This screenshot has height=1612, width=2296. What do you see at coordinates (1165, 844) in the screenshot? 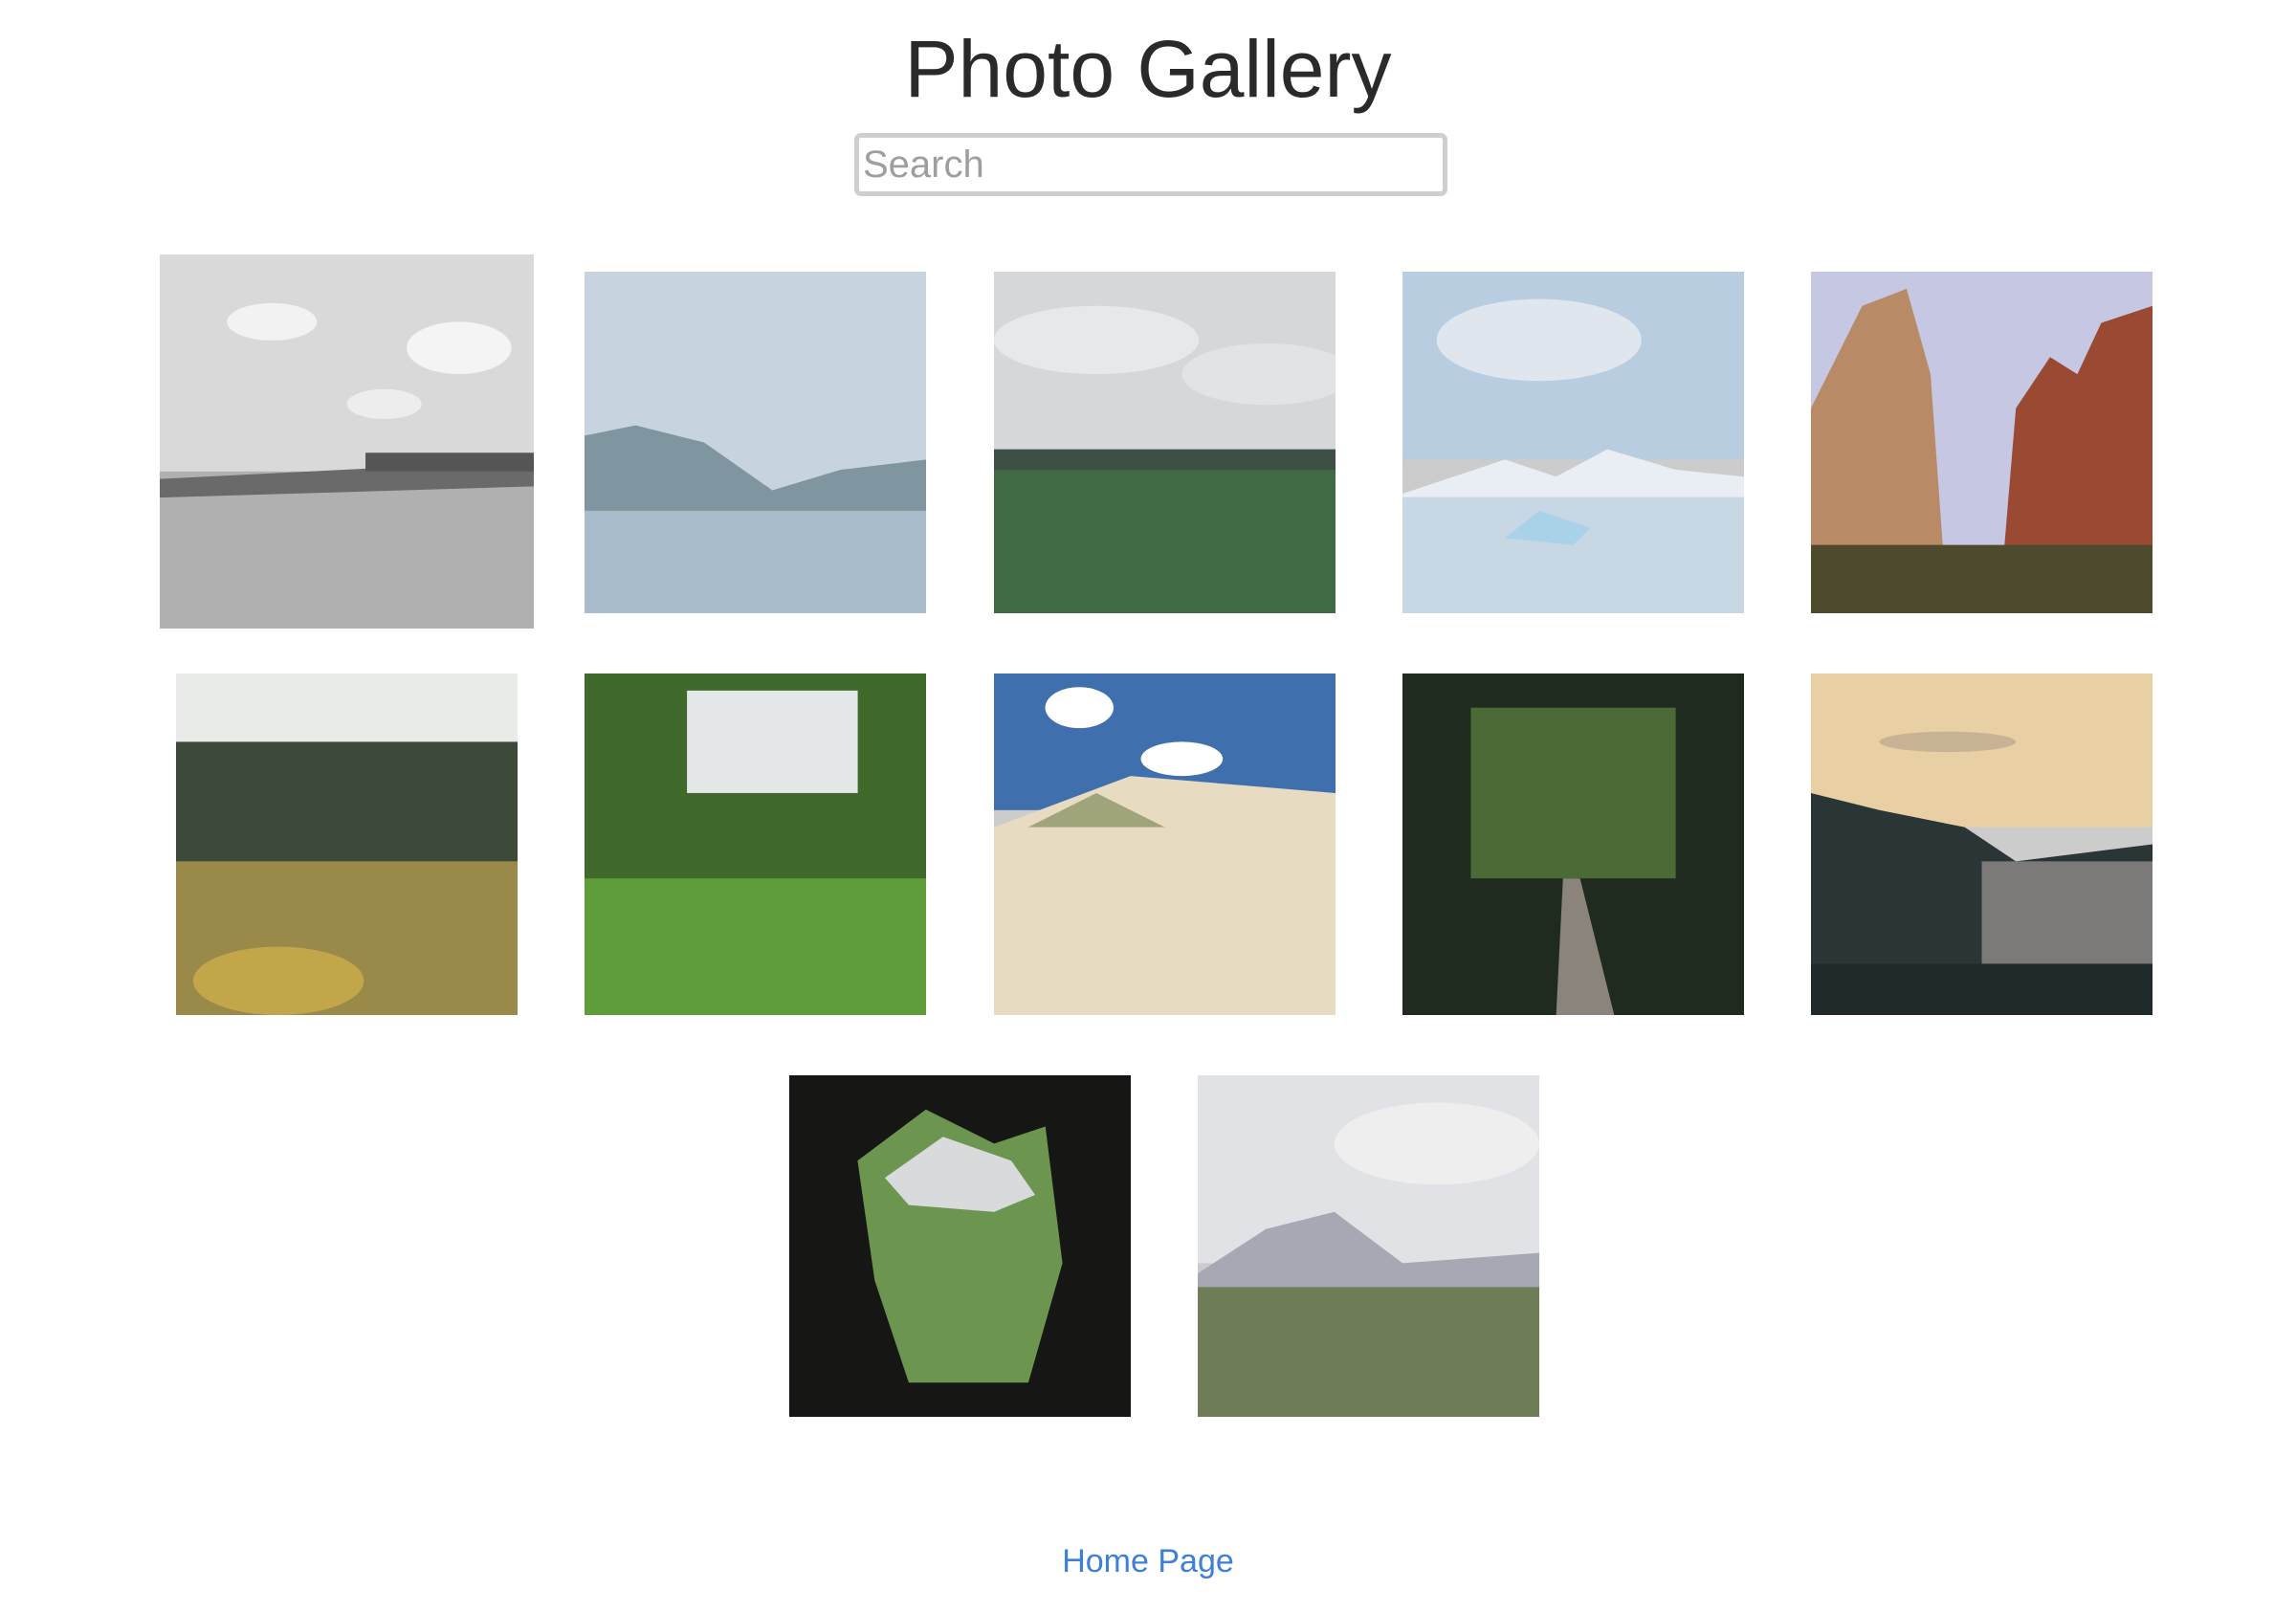
I see `photo-sand-dunes` at bounding box center [1165, 844].